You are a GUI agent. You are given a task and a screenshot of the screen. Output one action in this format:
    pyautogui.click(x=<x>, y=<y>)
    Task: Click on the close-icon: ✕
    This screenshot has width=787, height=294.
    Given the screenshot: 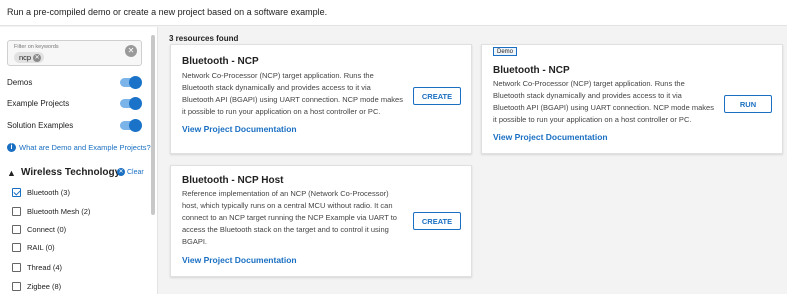 What is the action you would take?
    pyautogui.click(x=121, y=172)
    